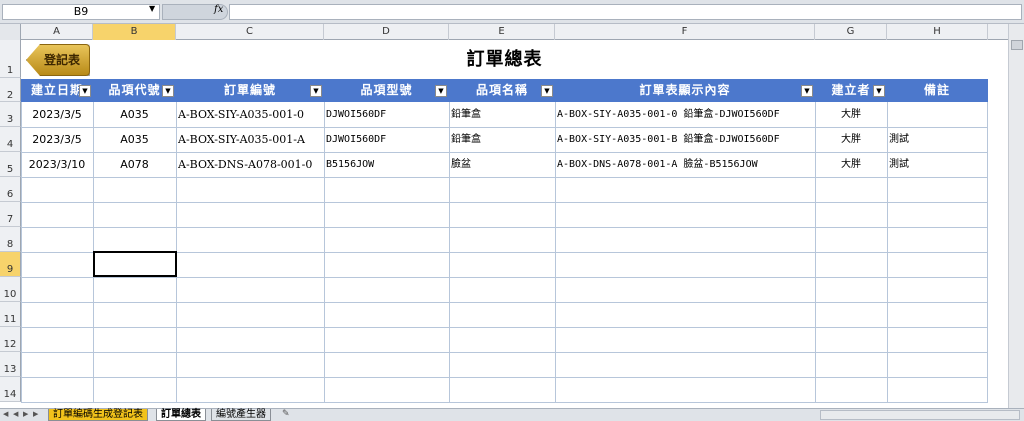 The width and height of the screenshot is (1024, 421). Describe the element at coordinates (502, 32) in the screenshot. I see `column-header-e: E` at that location.